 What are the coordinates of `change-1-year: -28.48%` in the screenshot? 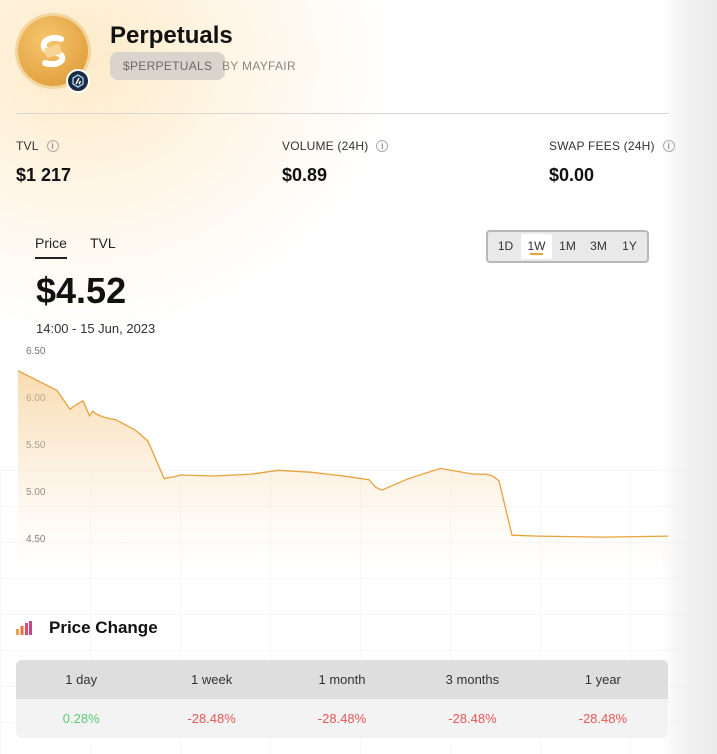 It's located at (603, 718).